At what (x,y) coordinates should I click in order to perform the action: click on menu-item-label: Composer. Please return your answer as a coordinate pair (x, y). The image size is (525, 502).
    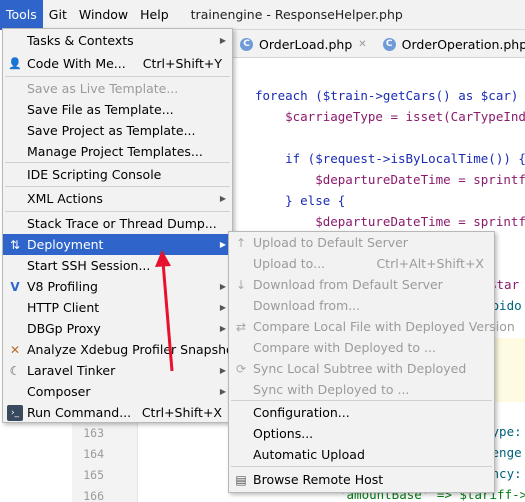
    Looking at the image, I should click on (59, 391).